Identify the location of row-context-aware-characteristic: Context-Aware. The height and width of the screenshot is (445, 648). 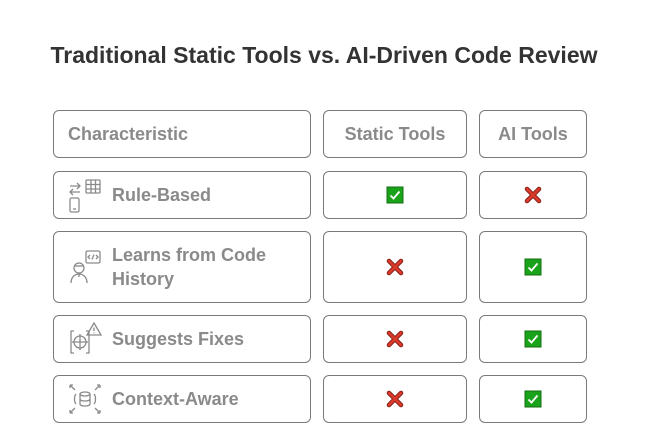
(182, 399).